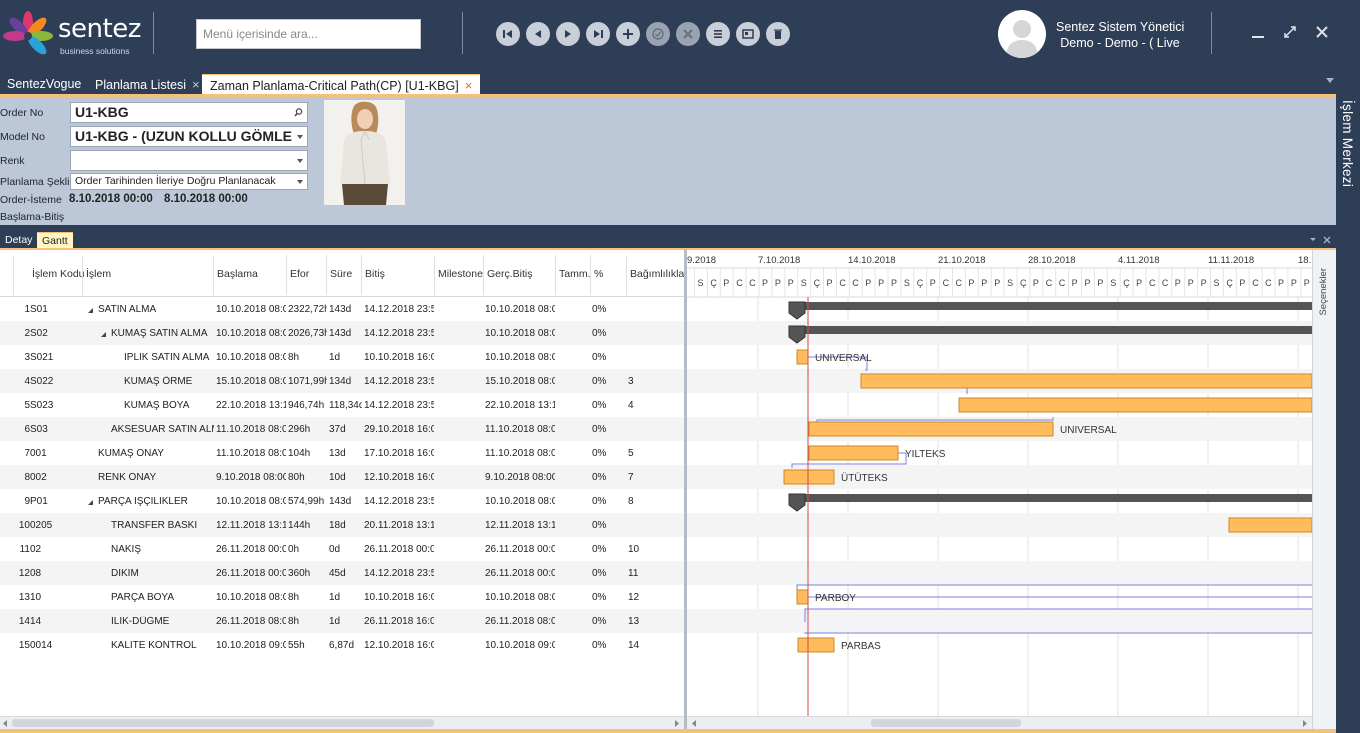  What do you see at coordinates (98, 274) in the screenshot?
I see `col-islem: İşlem` at bounding box center [98, 274].